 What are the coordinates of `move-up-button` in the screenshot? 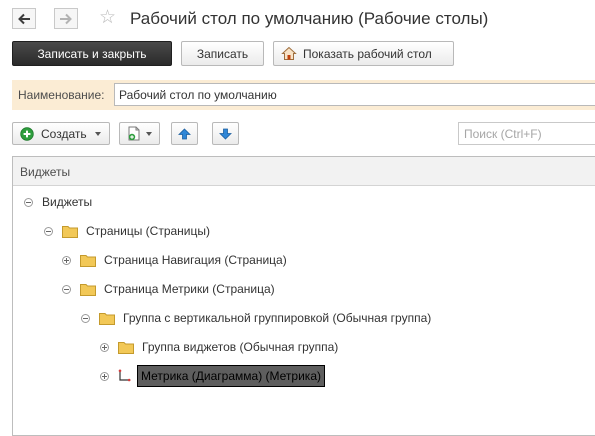 It's located at (184, 133).